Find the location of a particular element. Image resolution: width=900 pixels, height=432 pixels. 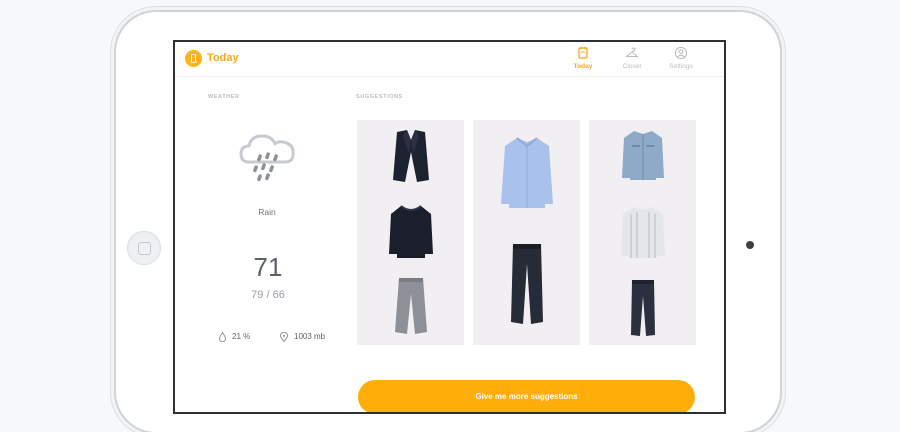

calendar-icon is located at coordinates (583, 53).